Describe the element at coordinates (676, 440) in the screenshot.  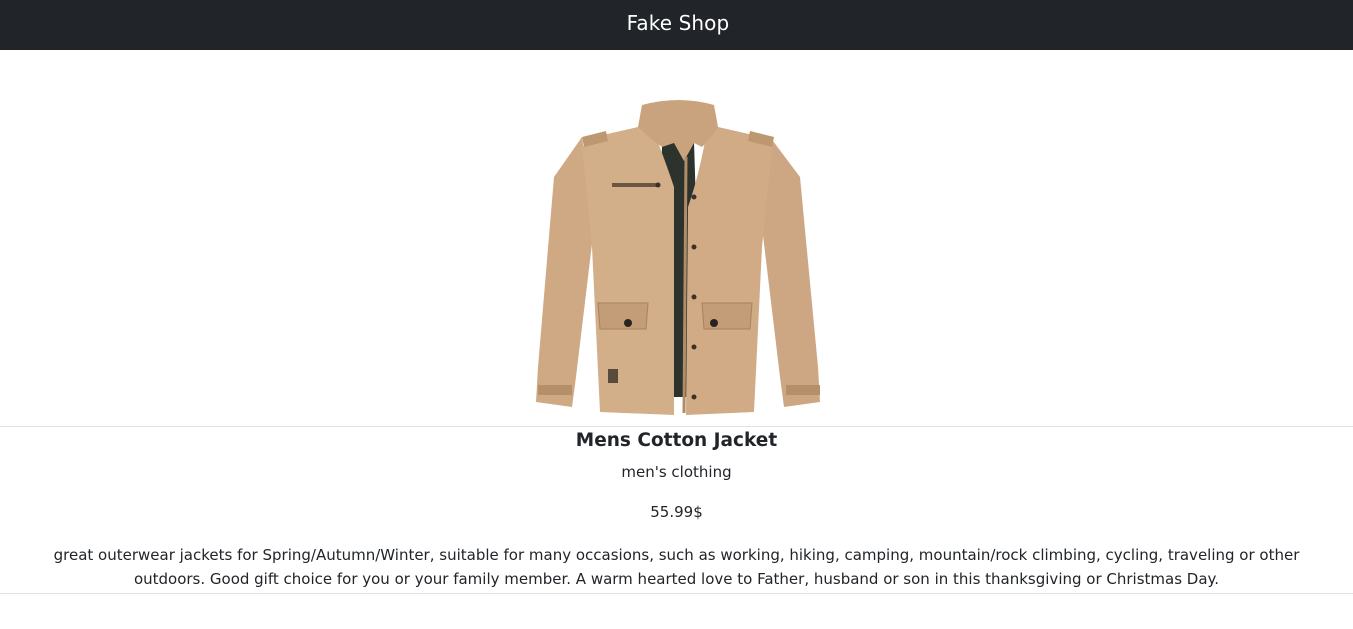
I see `product-title: Mens Cotton Jacket` at that location.